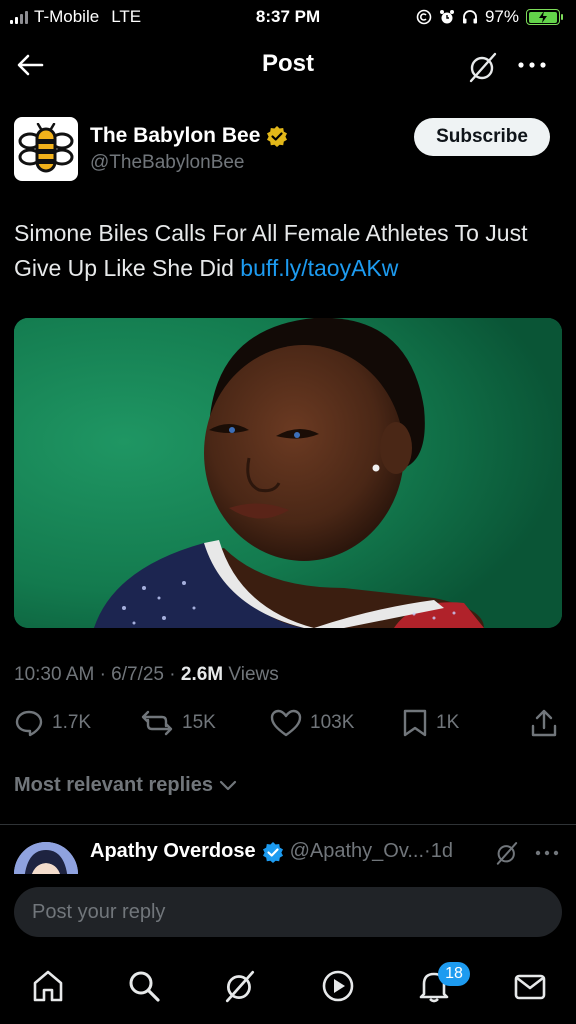 The height and width of the screenshot is (1024, 576). I want to click on reply-more-button, so click(547, 855).